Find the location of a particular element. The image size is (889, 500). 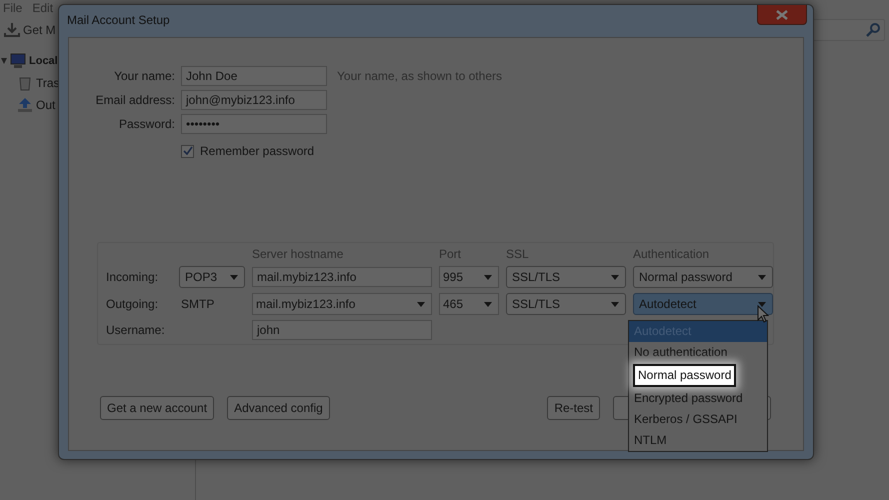

dialog-title: Mail Account Setup is located at coordinates (118, 20).